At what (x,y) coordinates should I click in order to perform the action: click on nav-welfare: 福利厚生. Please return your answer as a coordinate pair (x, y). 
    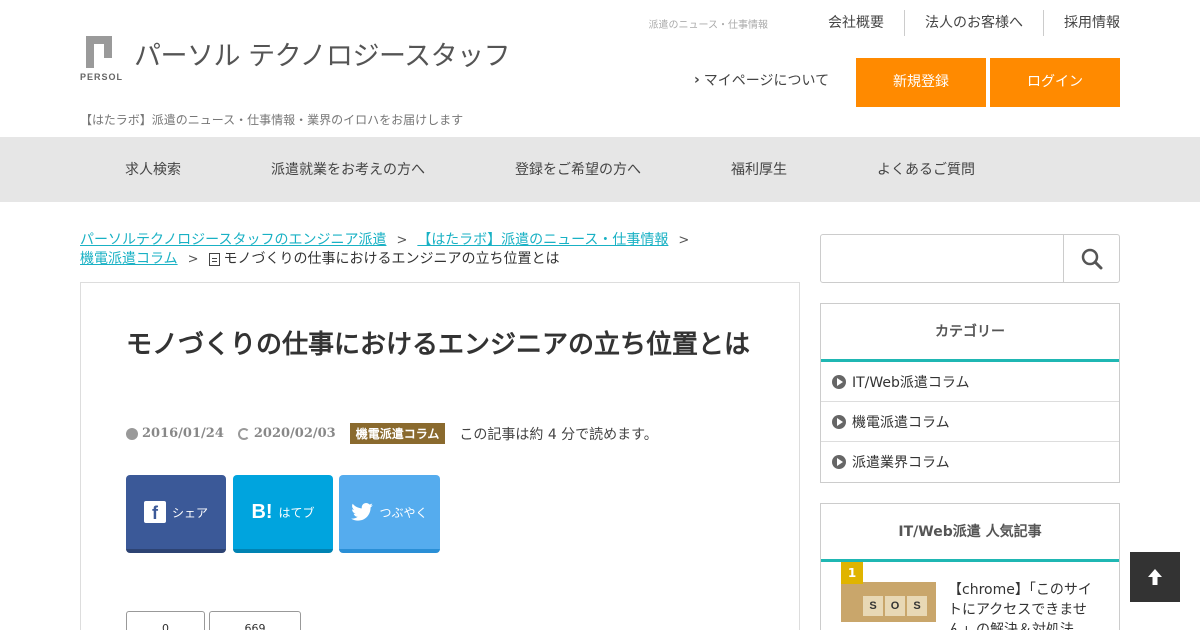
    Looking at the image, I should click on (759, 169).